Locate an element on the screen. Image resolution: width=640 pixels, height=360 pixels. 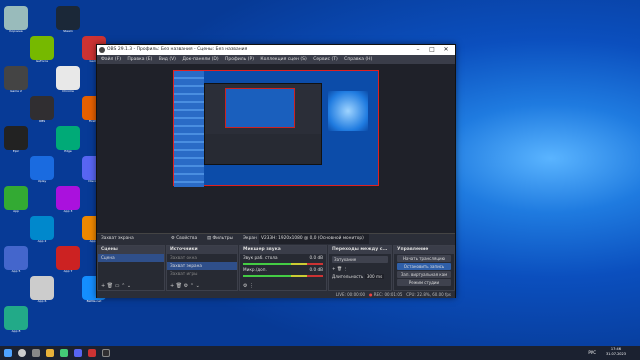
start-streaming-button: Начать трансляцию is located at coordinates (424, 258).